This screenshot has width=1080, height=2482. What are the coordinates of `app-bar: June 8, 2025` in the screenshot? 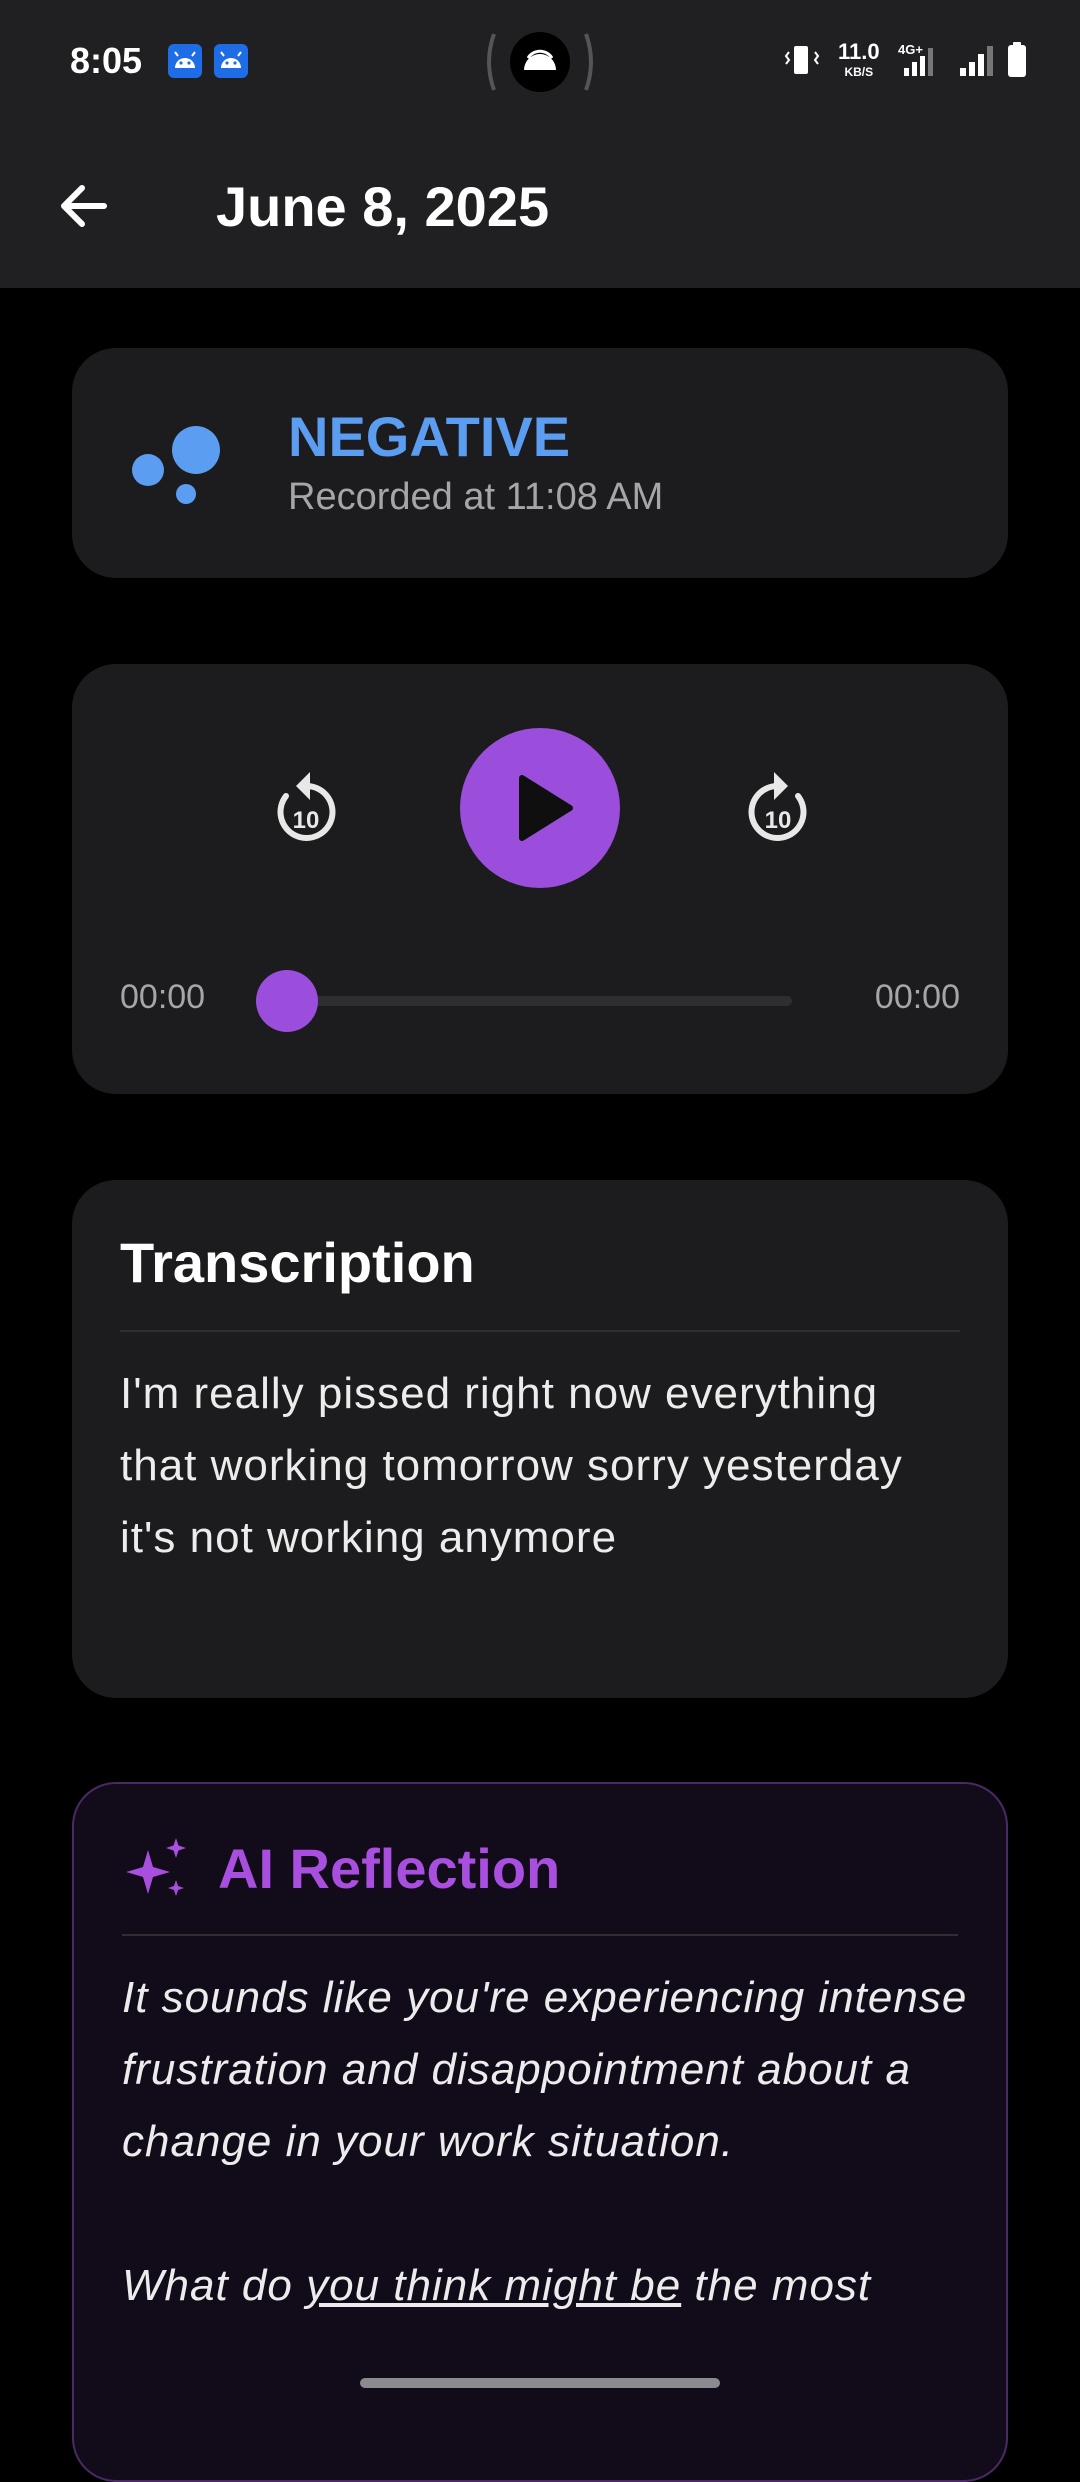 It's located at (540, 206).